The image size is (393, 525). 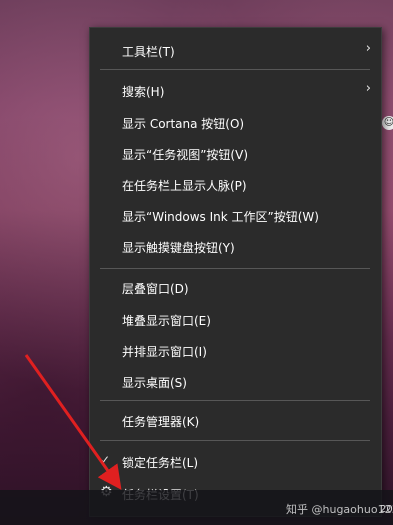 I want to click on annotation-arrow, so click(x=73, y=422).